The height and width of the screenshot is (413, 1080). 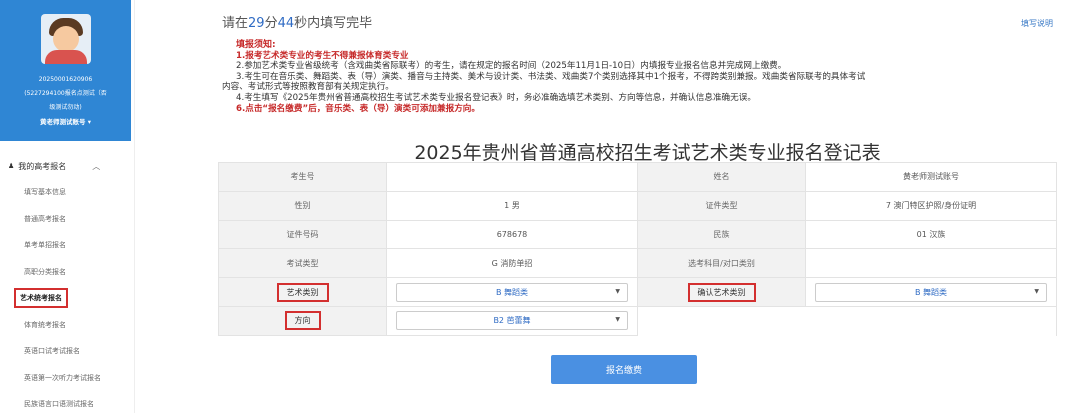 I want to click on table-row: 艺术类别 B 舞蹈类 ▼ 确认艺术类别 B 舞蹈类 ▼, so click(x=638, y=292).